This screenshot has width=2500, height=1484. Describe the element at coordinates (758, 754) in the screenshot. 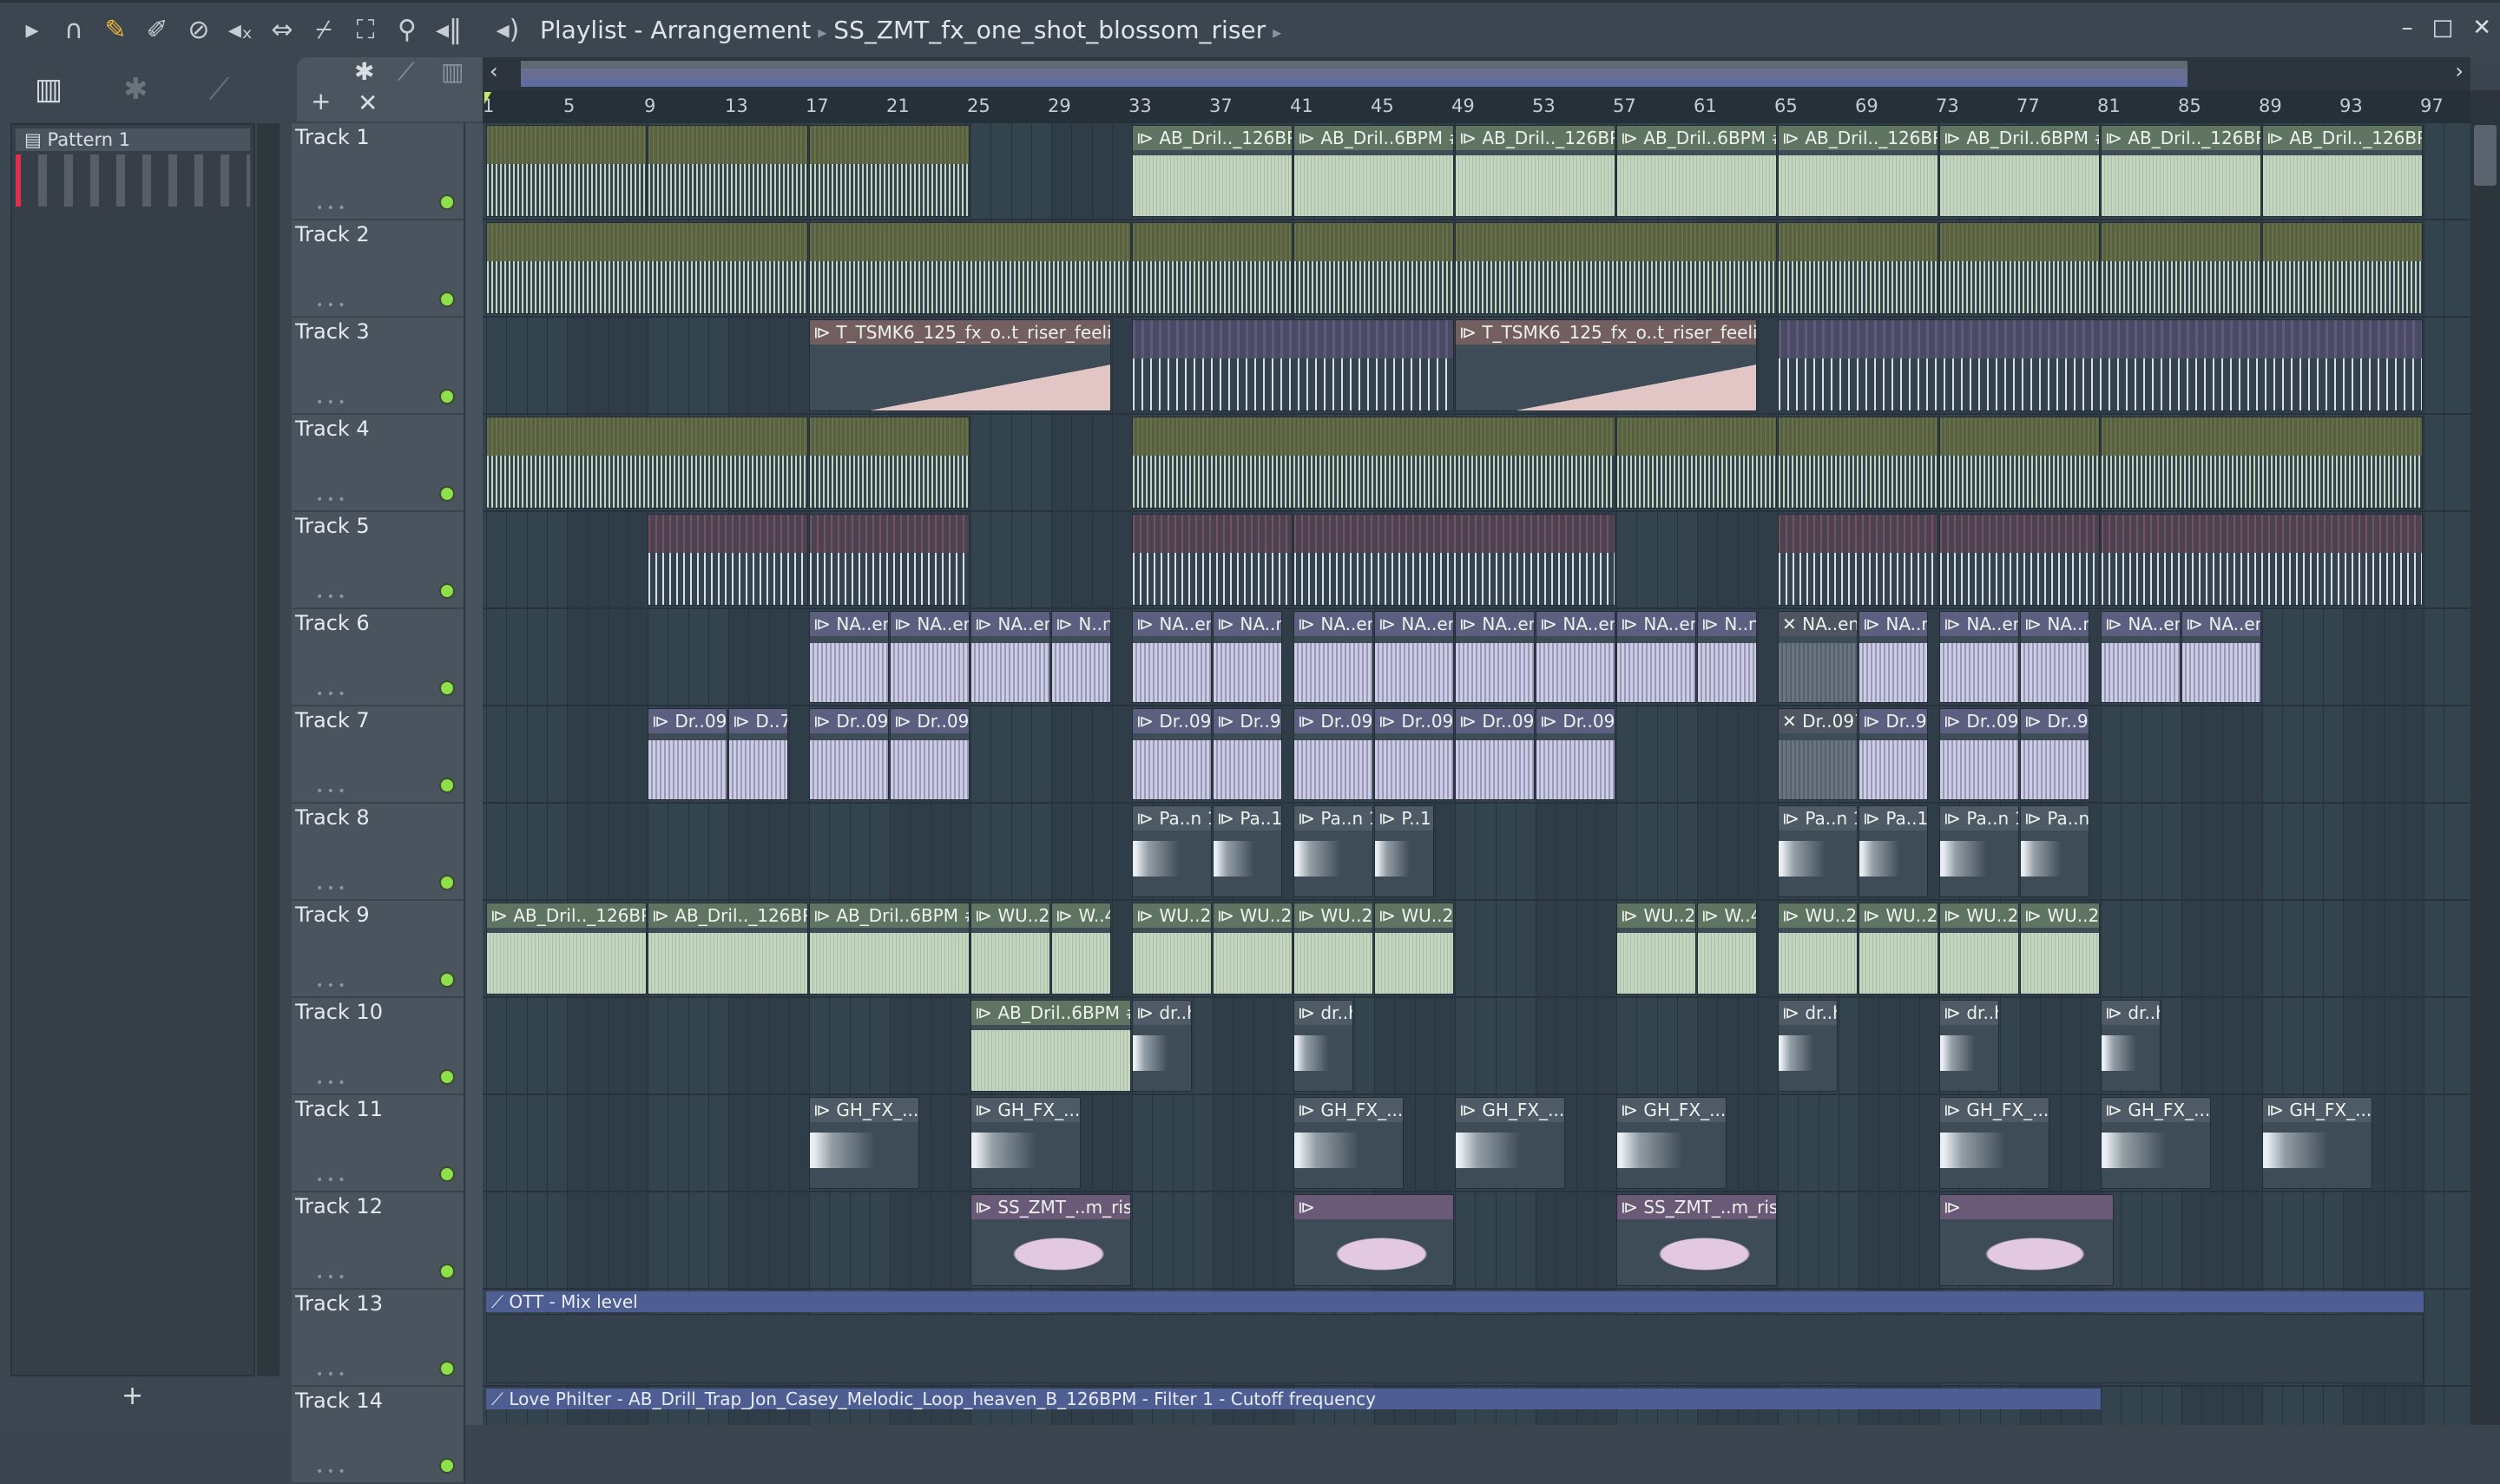

I see `clip: ⧐ D..7` at that location.